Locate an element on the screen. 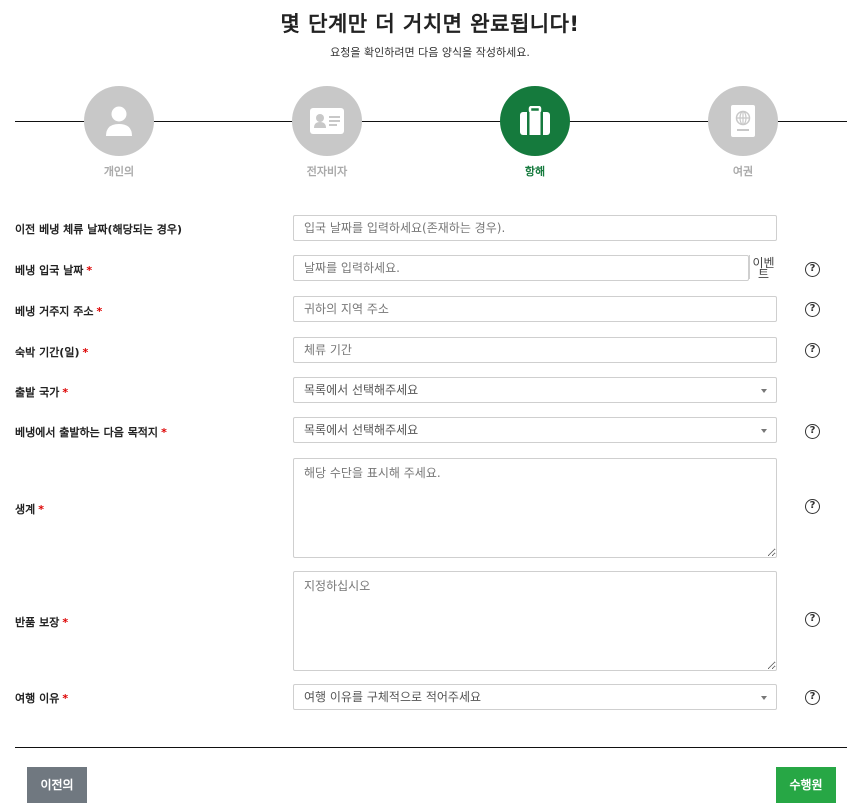 The width and height of the screenshot is (860, 810). entry-date-input is located at coordinates (521, 268).